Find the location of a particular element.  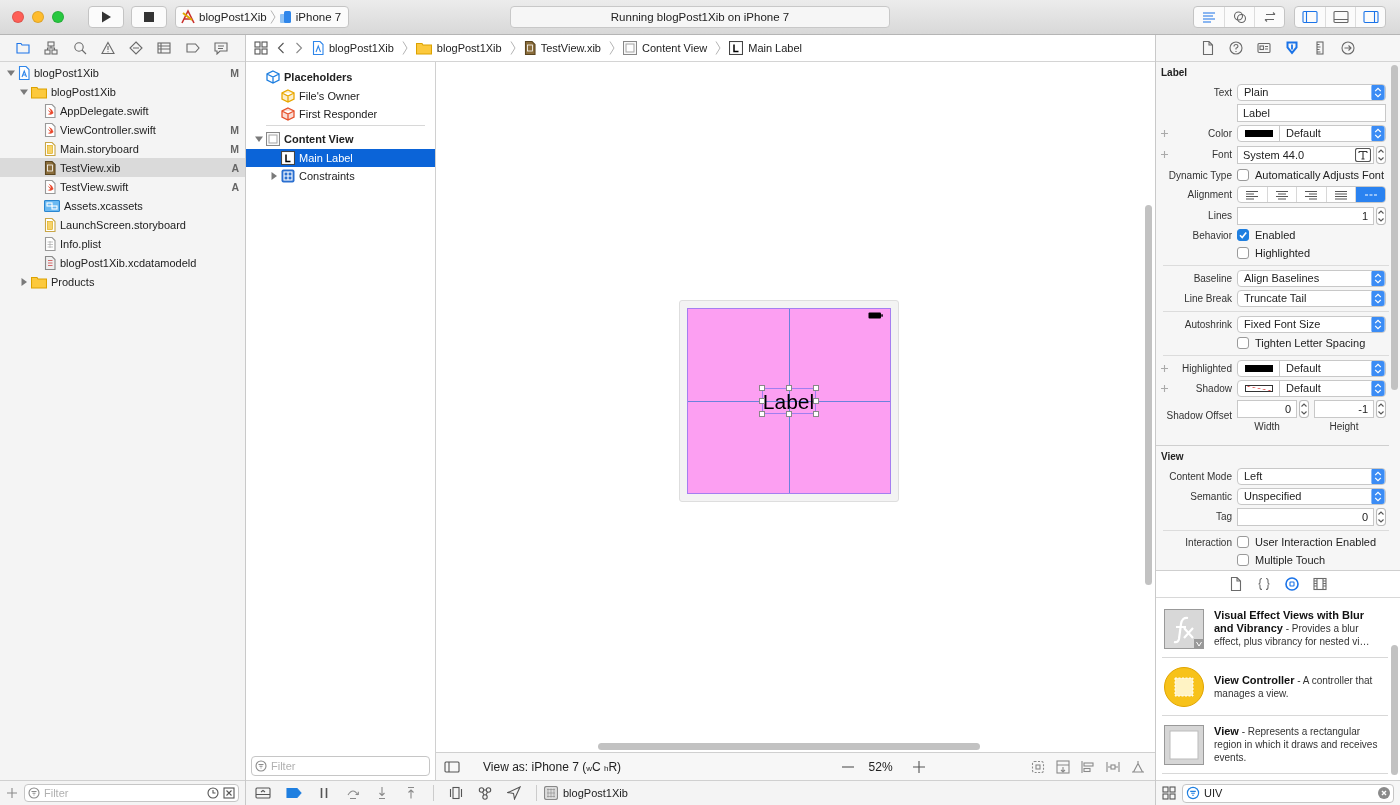

stop-button is located at coordinates (149, 17).